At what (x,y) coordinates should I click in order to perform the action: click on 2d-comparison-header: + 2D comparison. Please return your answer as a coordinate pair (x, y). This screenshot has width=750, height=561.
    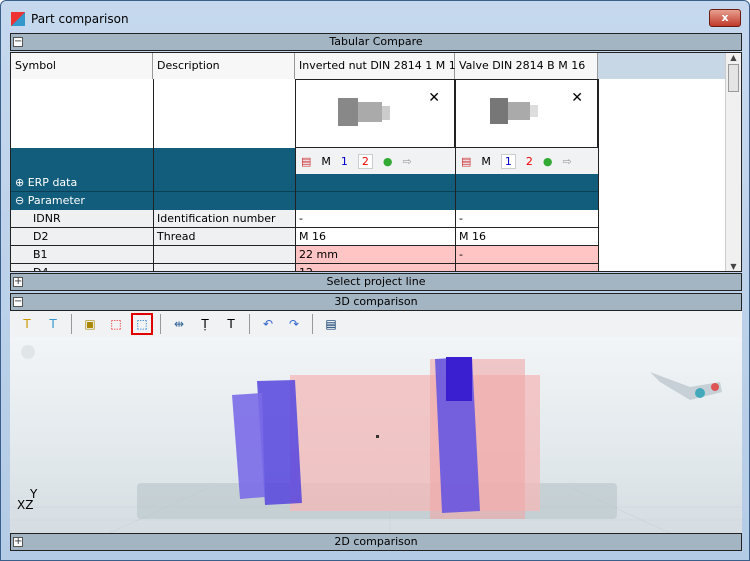
    Looking at the image, I should click on (376, 542).